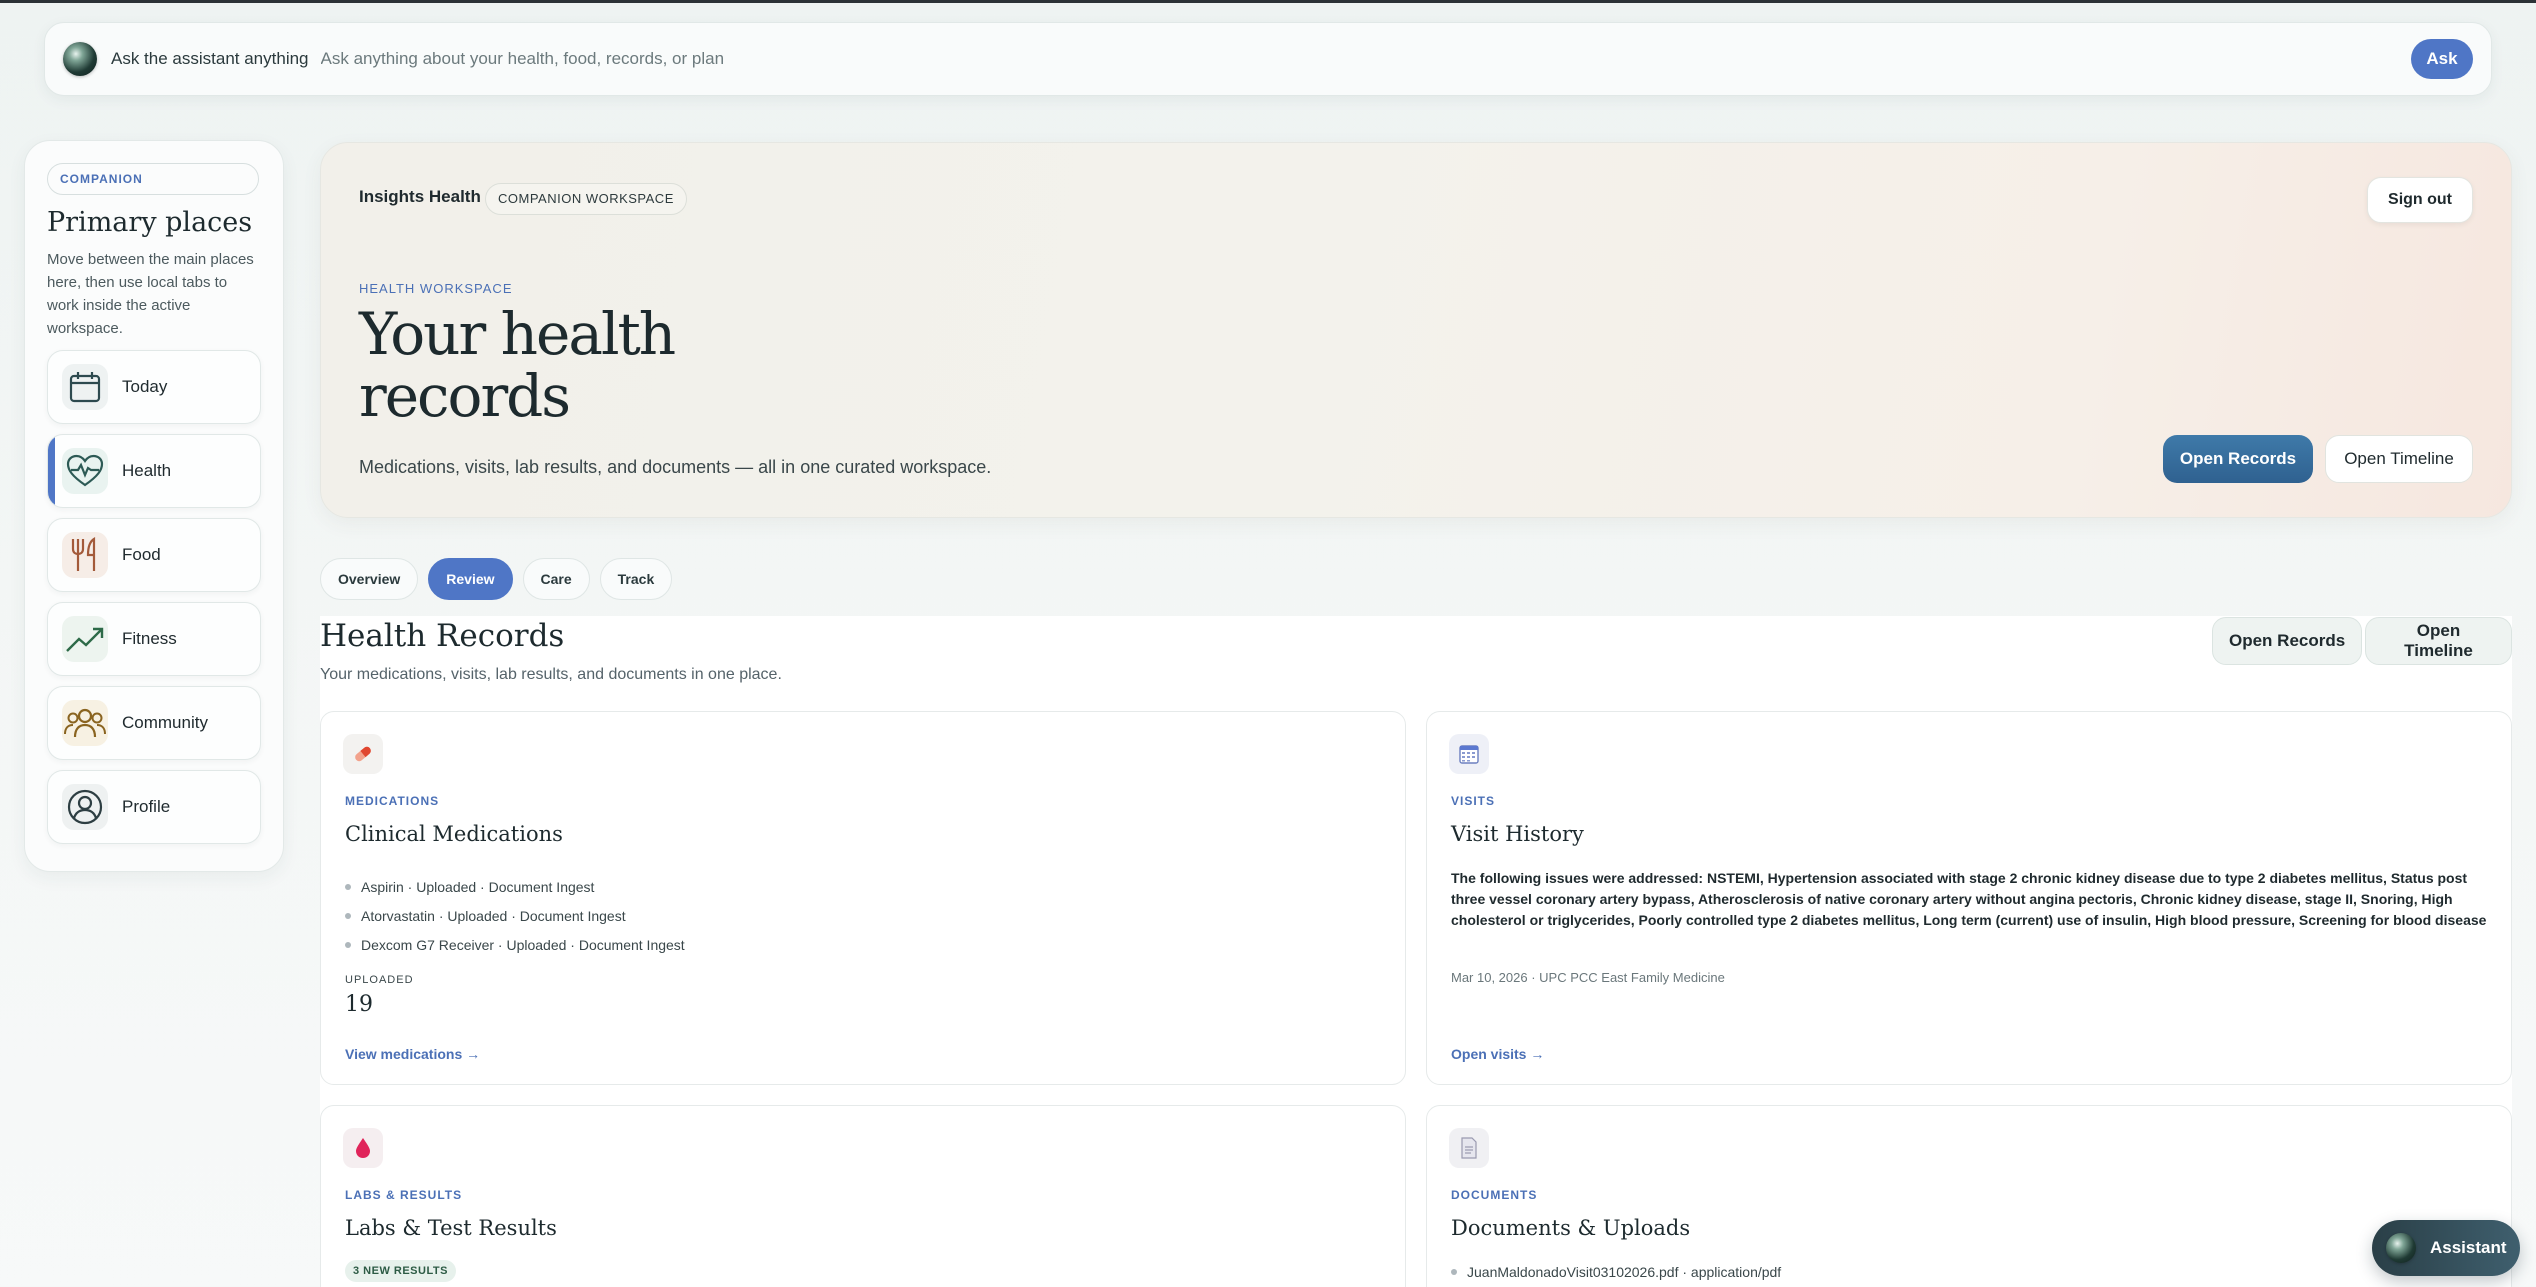 This screenshot has height=1287, width=2536. I want to click on open-records-button: Open Records, so click(2238, 459).